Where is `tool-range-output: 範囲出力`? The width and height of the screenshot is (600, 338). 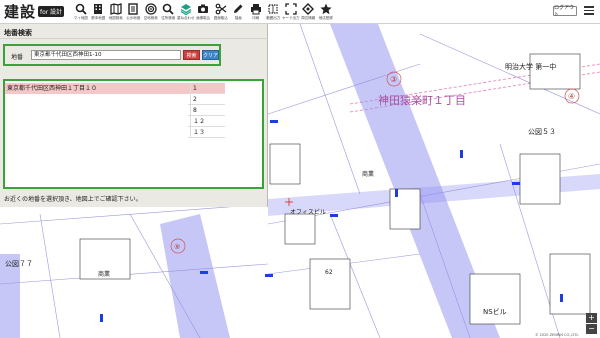 tool-range-output: 範囲出力 is located at coordinates (274, 11).